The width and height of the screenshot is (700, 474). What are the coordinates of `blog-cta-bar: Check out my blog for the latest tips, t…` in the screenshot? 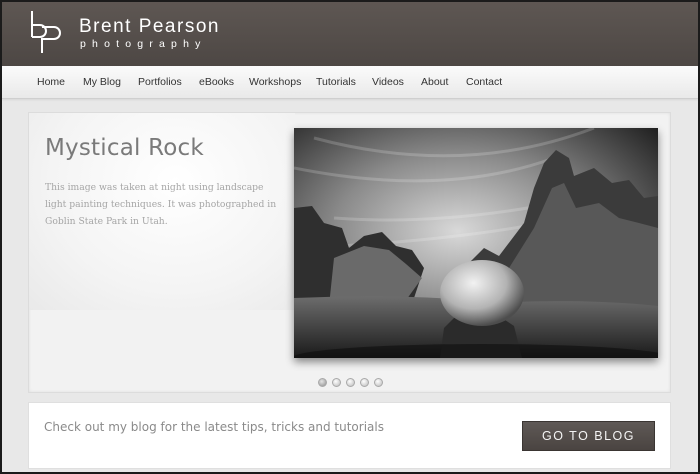 It's located at (349, 435).